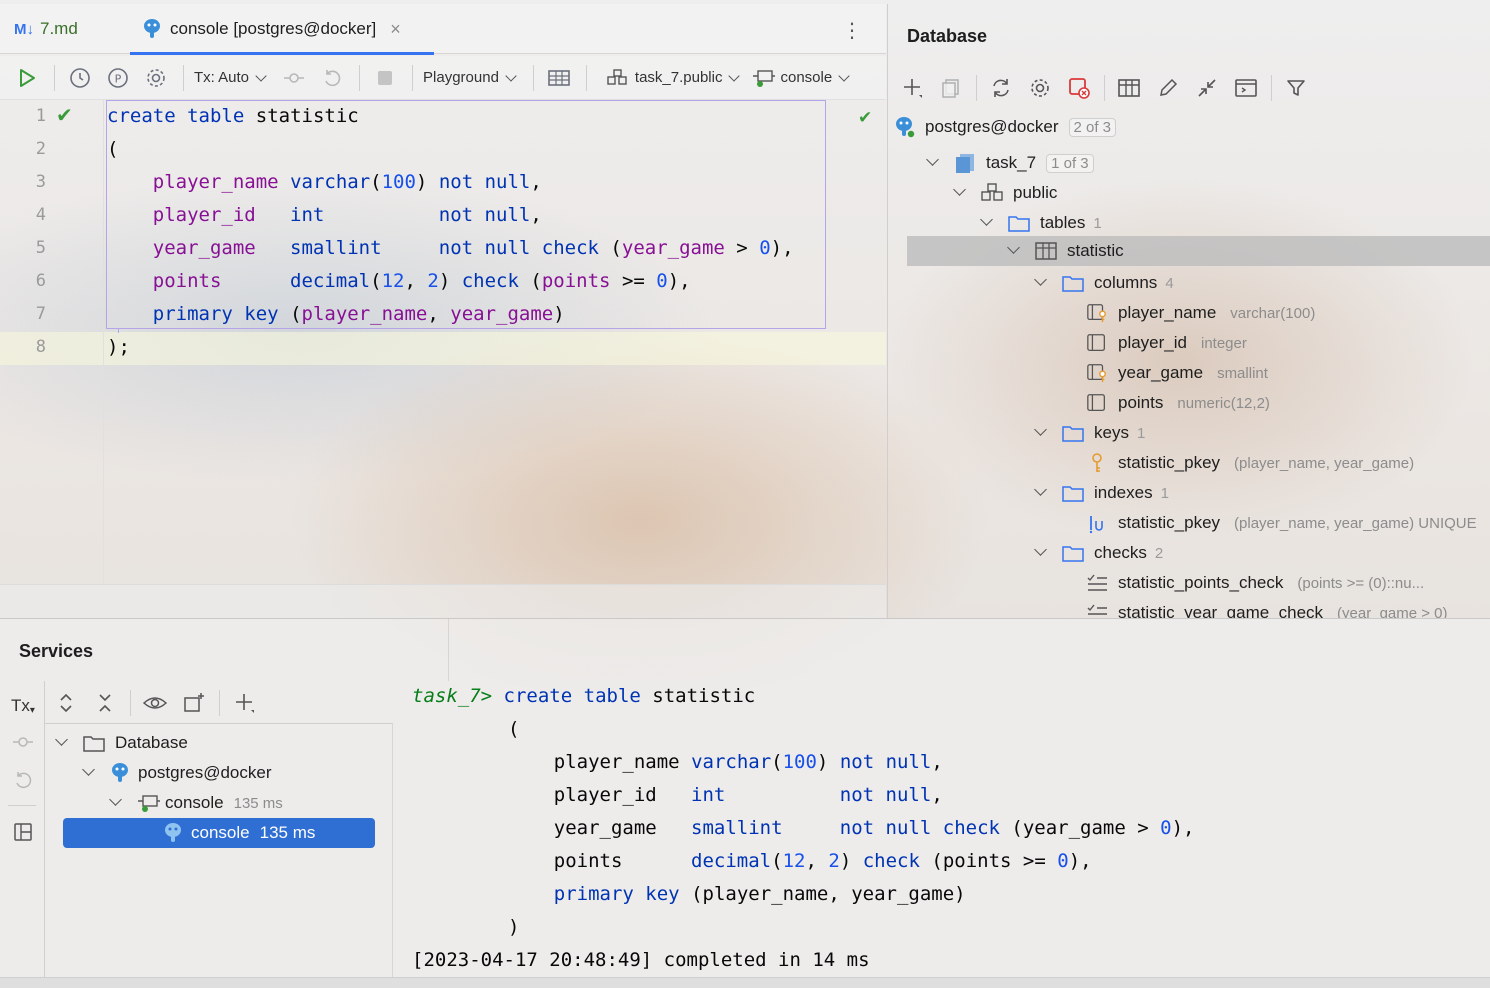 Image resolution: width=1490 pixels, height=988 pixels. What do you see at coordinates (1010, 163) in the screenshot?
I see `tree-database: task_7 1 of 3` at bounding box center [1010, 163].